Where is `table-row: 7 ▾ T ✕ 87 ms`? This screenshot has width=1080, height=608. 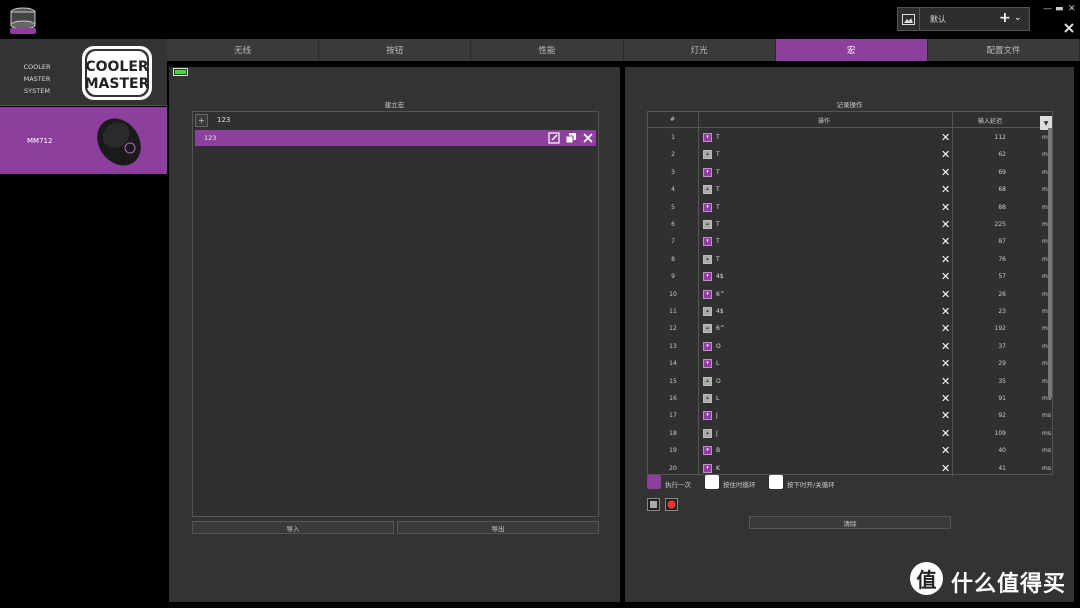 table-row: 7 ▾ T ✕ 87 ms is located at coordinates (850, 241).